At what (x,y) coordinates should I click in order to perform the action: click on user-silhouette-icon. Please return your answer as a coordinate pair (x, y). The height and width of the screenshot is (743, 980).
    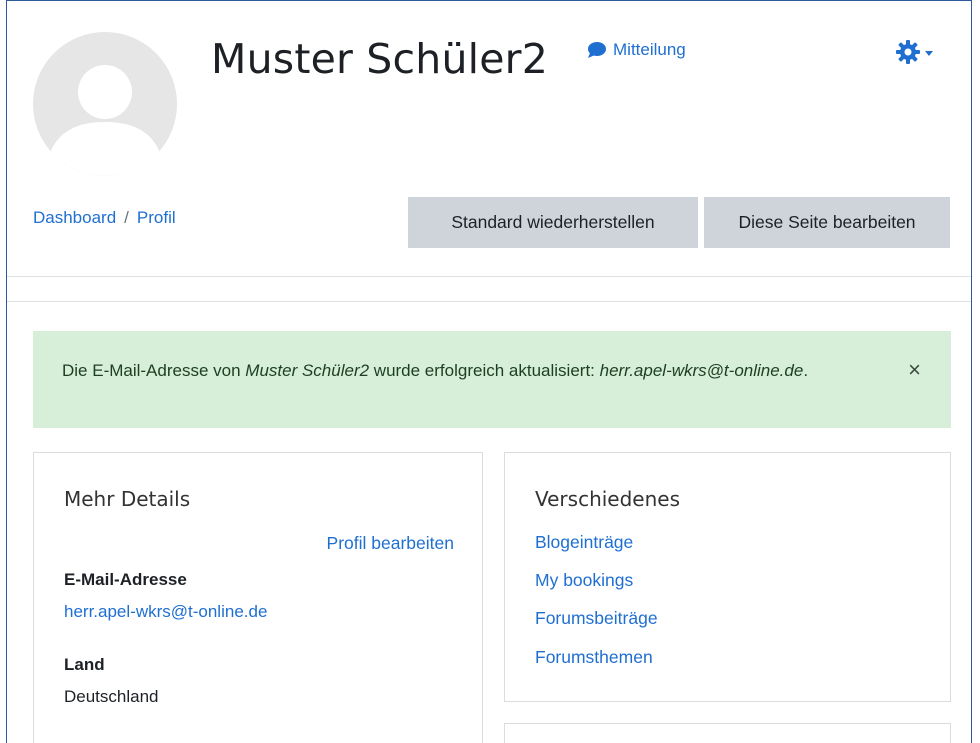
    Looking at the image, I should click on (105, 104).